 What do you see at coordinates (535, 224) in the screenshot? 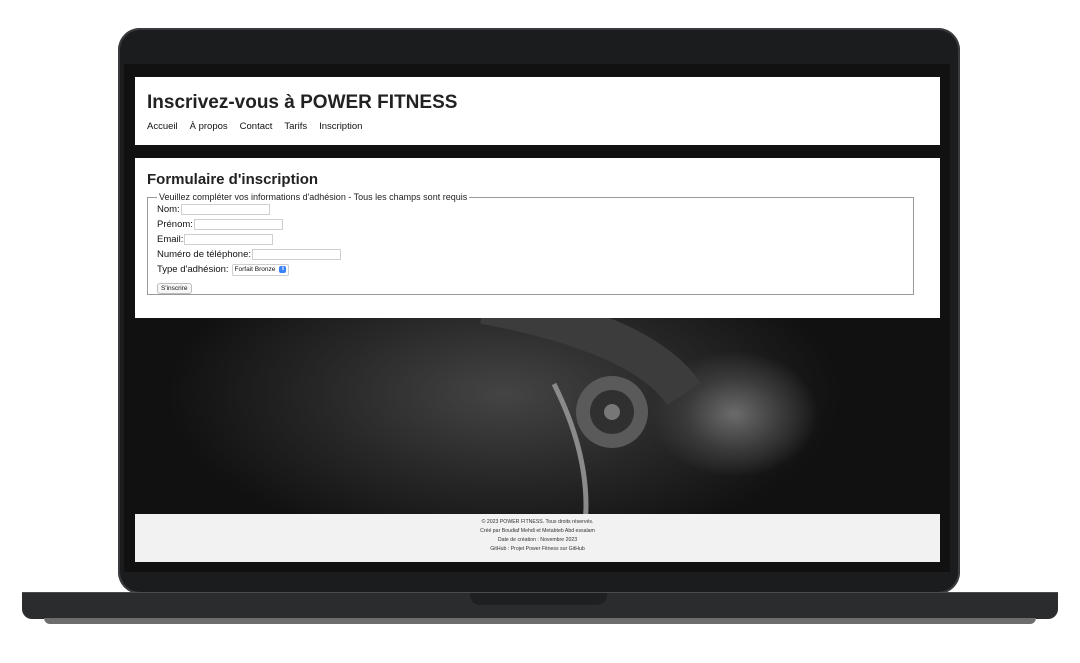
I see `prenom-row: Prénom:` at bounding box center [535, 224].